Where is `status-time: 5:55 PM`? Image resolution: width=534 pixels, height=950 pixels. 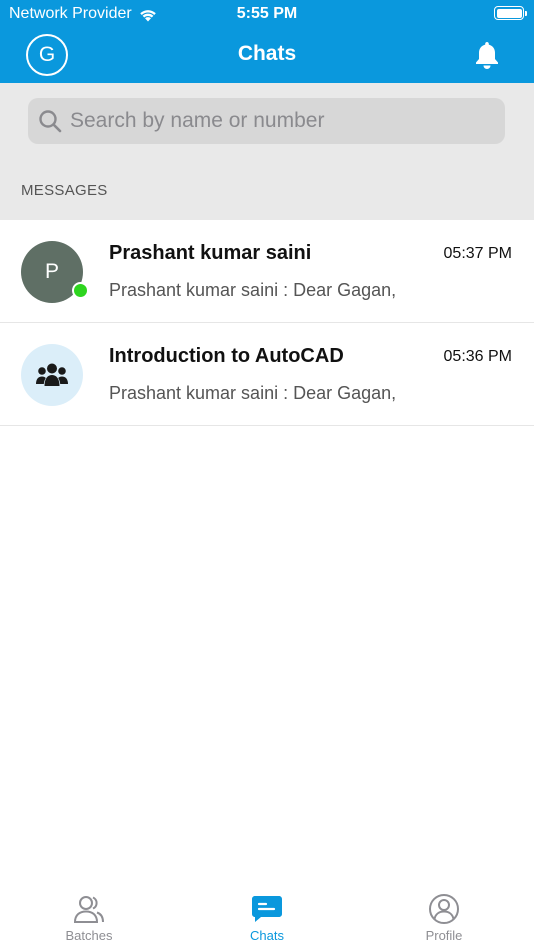 status-time: 5:55 PM is located at coordinates (267, 13).